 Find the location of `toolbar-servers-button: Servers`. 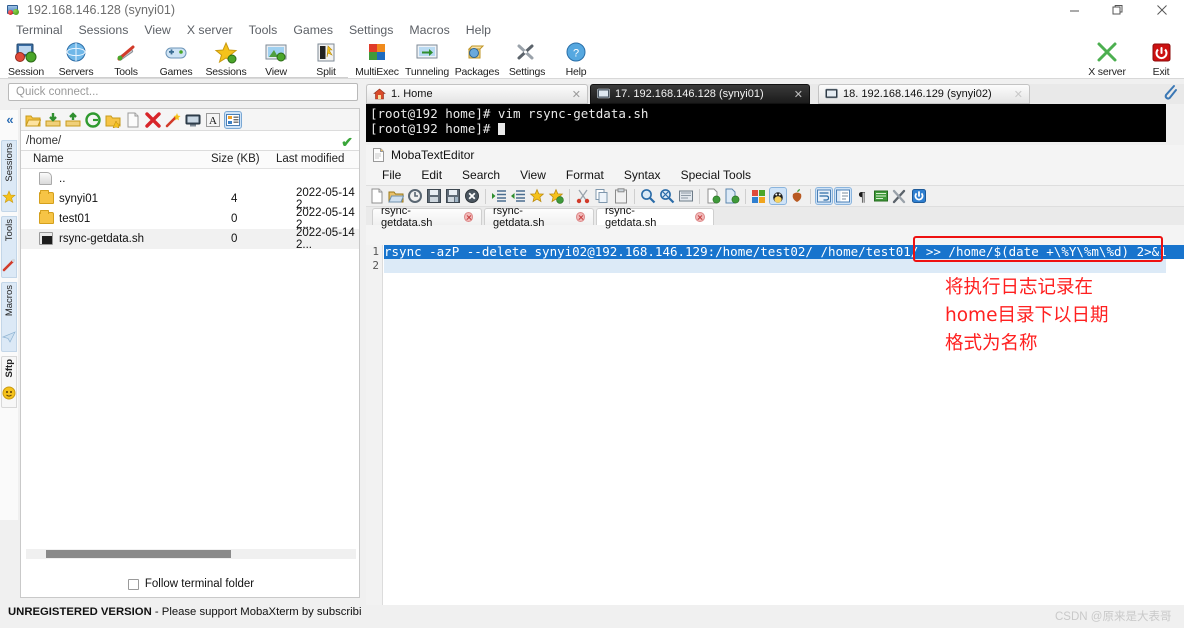

toolbar-servers-button: Servers is located at coordinates (76, 59).